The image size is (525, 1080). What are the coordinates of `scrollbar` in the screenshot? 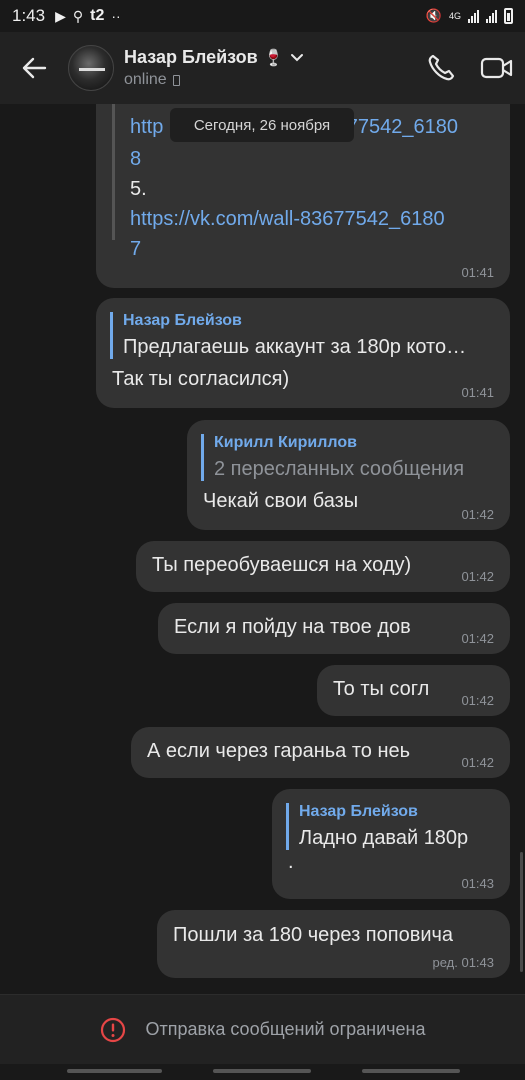 It's located at (521, 912).